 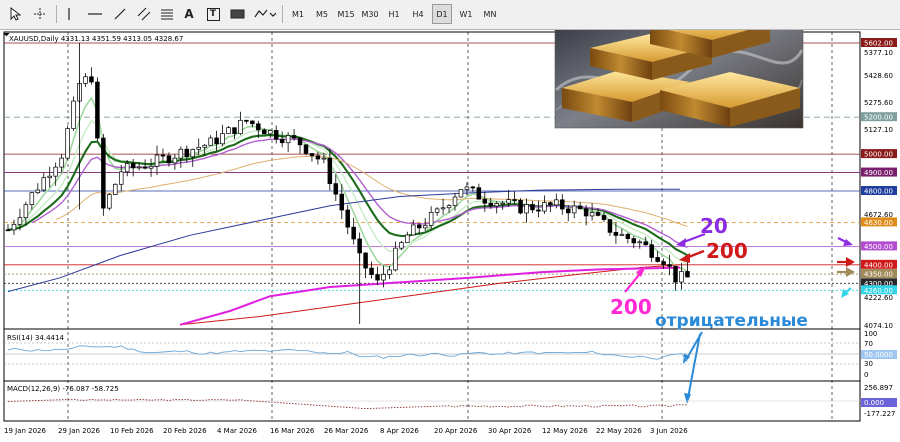 I want to click on svg-text: 12 May 2026, so click(x=565, y=431).